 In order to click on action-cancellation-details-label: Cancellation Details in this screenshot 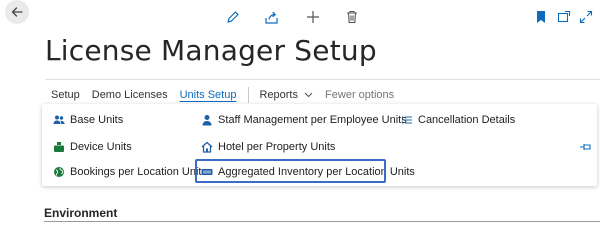, I will do `click(467, 120)`.